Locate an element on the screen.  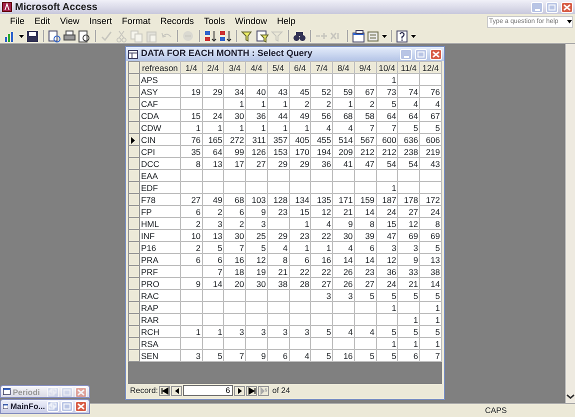
row-selector is located at coordinates (134, 140).